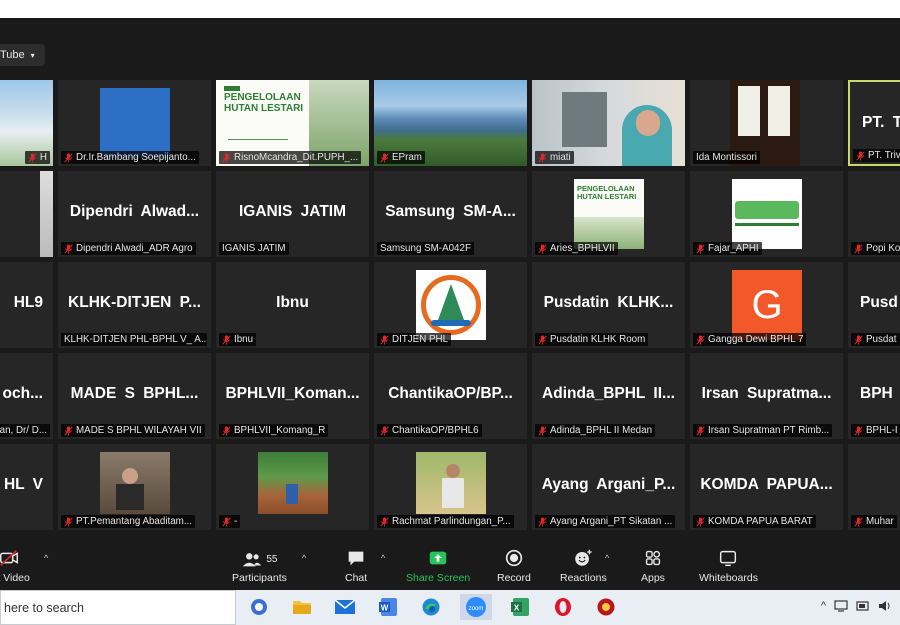  What do you see at coordinates (728, 565) in the screenshot?
I see `whiteboards-button: Whiteboards` at bounding box center [728, 565].